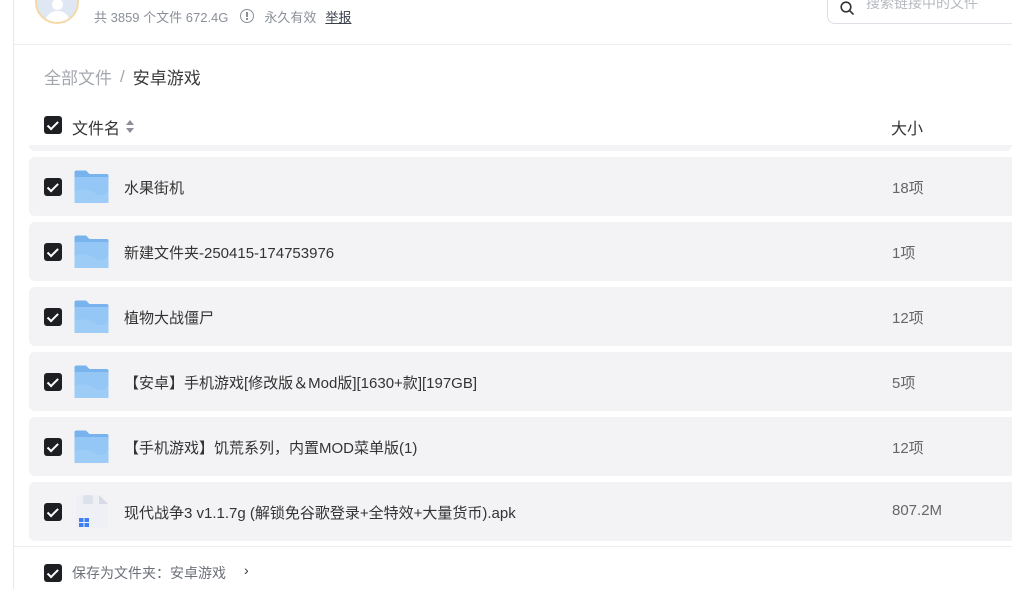 Image resolution: width=1012 pixels, height=589 pixels. What do you see at coordinates (520, 316) in the screenshot?
I see `table-row: 植物大战僵尸 12项` at bounding box center [520, 316].